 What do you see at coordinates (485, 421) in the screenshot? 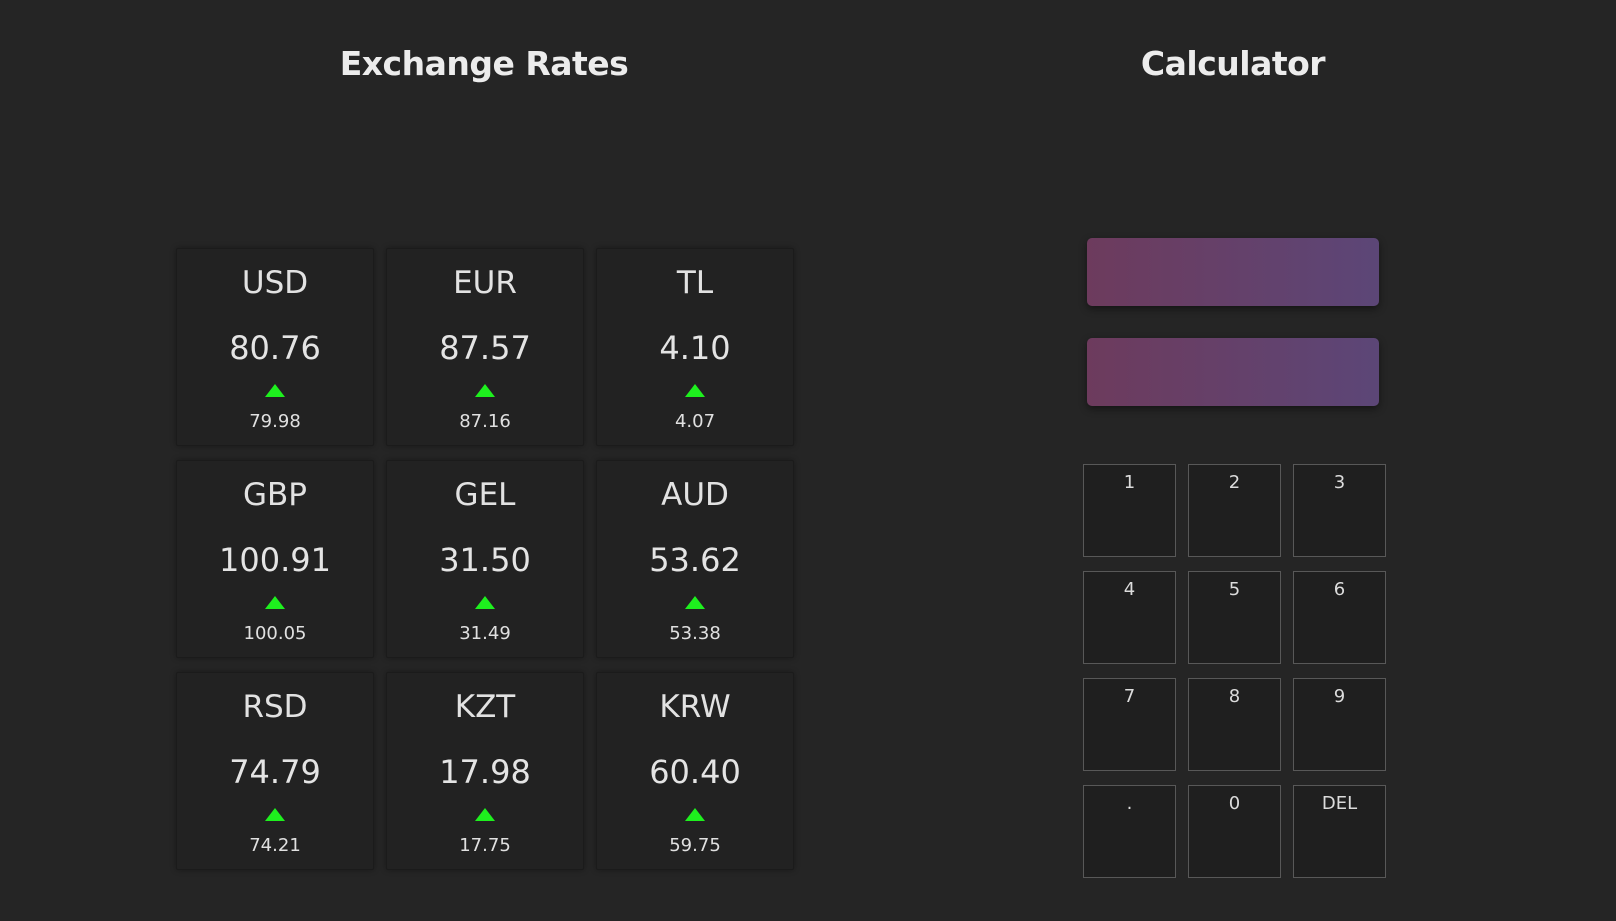
I see `previous-rate: 87.16` at bounding box center [485, 421].